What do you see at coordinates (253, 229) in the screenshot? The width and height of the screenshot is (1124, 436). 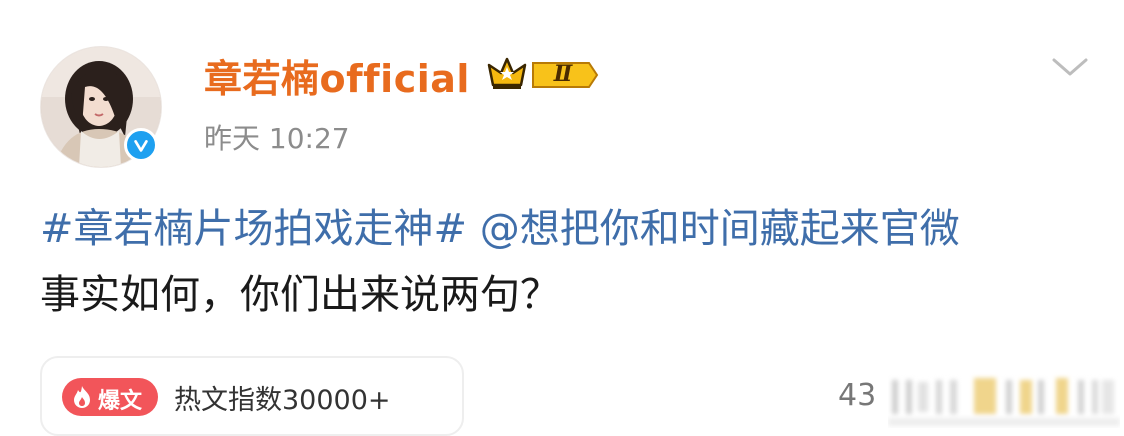 I see `hashtag-link: #章若楠片场拍戏走神#` at bounding box center [253, 229].